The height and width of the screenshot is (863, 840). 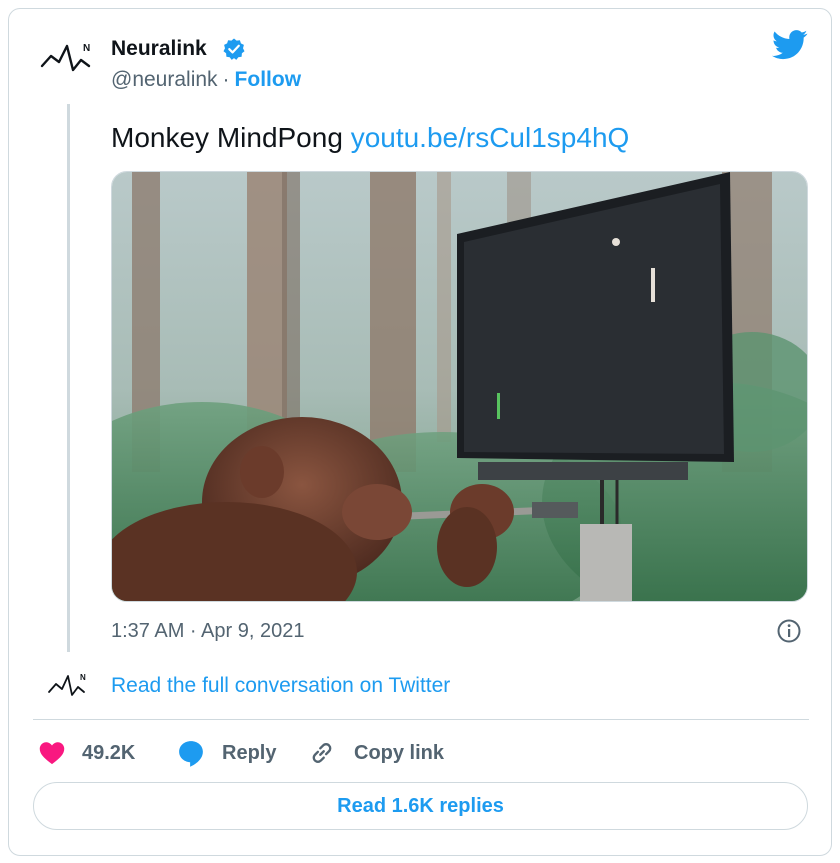 I want to click on like-button: 49.2K, so click(x=86, y=753).